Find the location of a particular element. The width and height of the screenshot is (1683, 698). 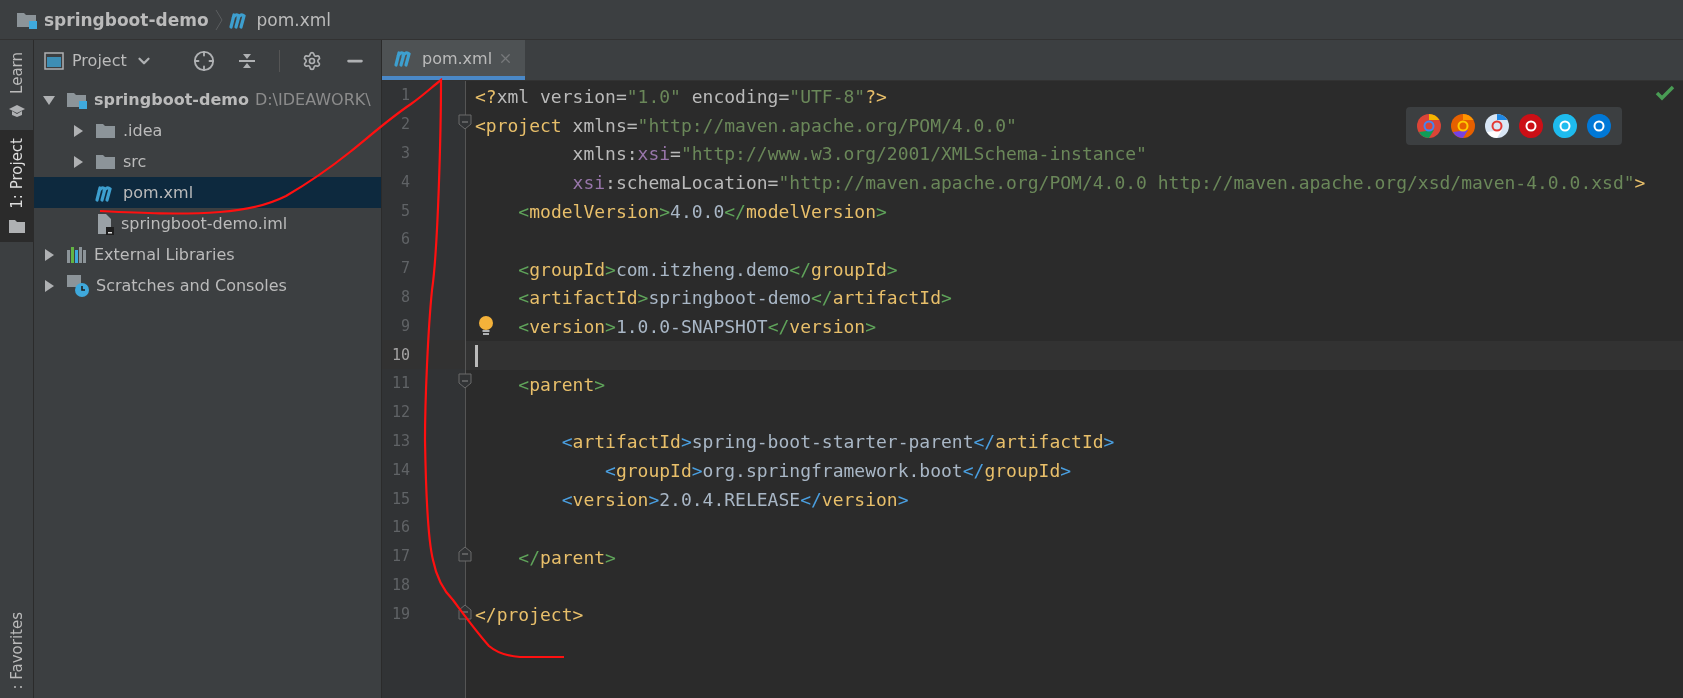

settings-icon is located at coordinates (311, 60).